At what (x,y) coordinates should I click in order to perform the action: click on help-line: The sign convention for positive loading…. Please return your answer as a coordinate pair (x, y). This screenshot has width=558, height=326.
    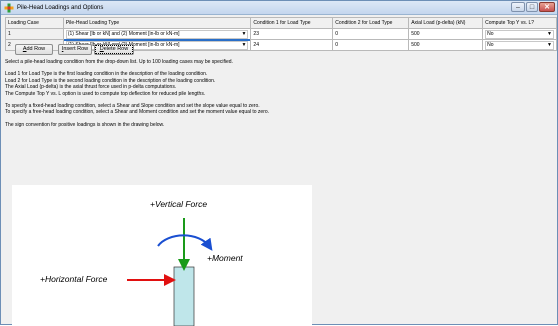
    Looking at the image, I should click on (85, 124).